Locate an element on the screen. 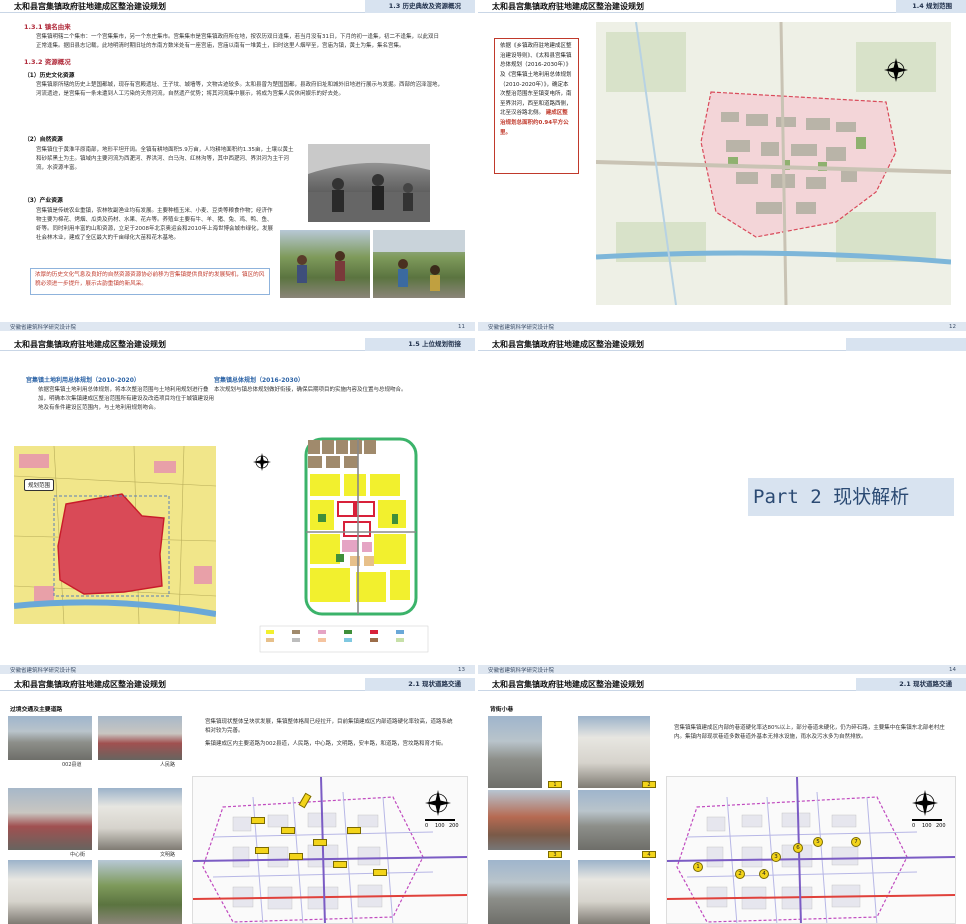 The image size is (966, 924). master-plan-heading: 宫集镇总体规划（2016-2030） is located at coordinates (259, 380).